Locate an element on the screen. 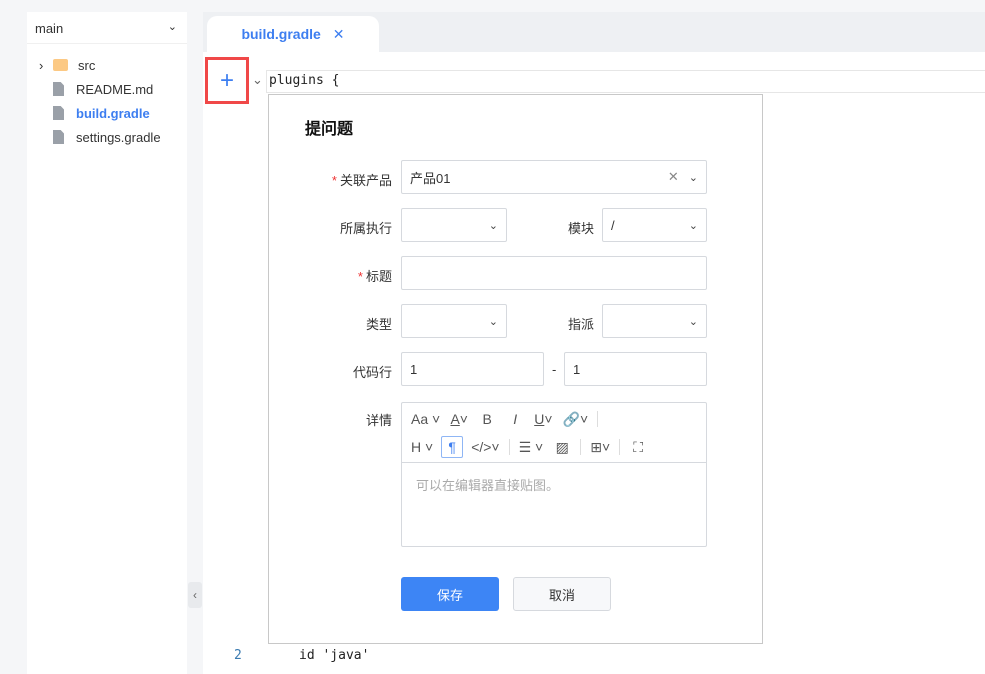 Image resolution: width=985 pixels, height=674 pixels. detail-label: 详情 is located at coordinates (378, 420).